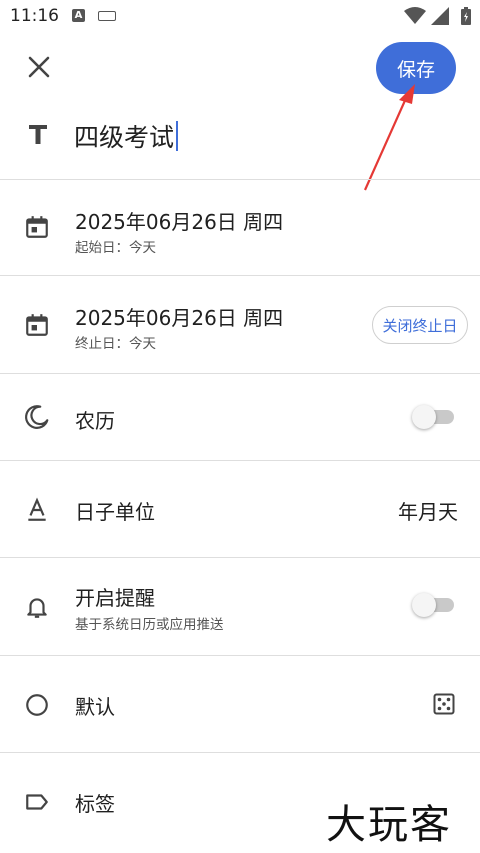 This screenshot has height=853, width=480. What do you see at coordinates (240, 141) in the screenshot?
I see `title-row: 四级考试` at bounding box center [240, 141].